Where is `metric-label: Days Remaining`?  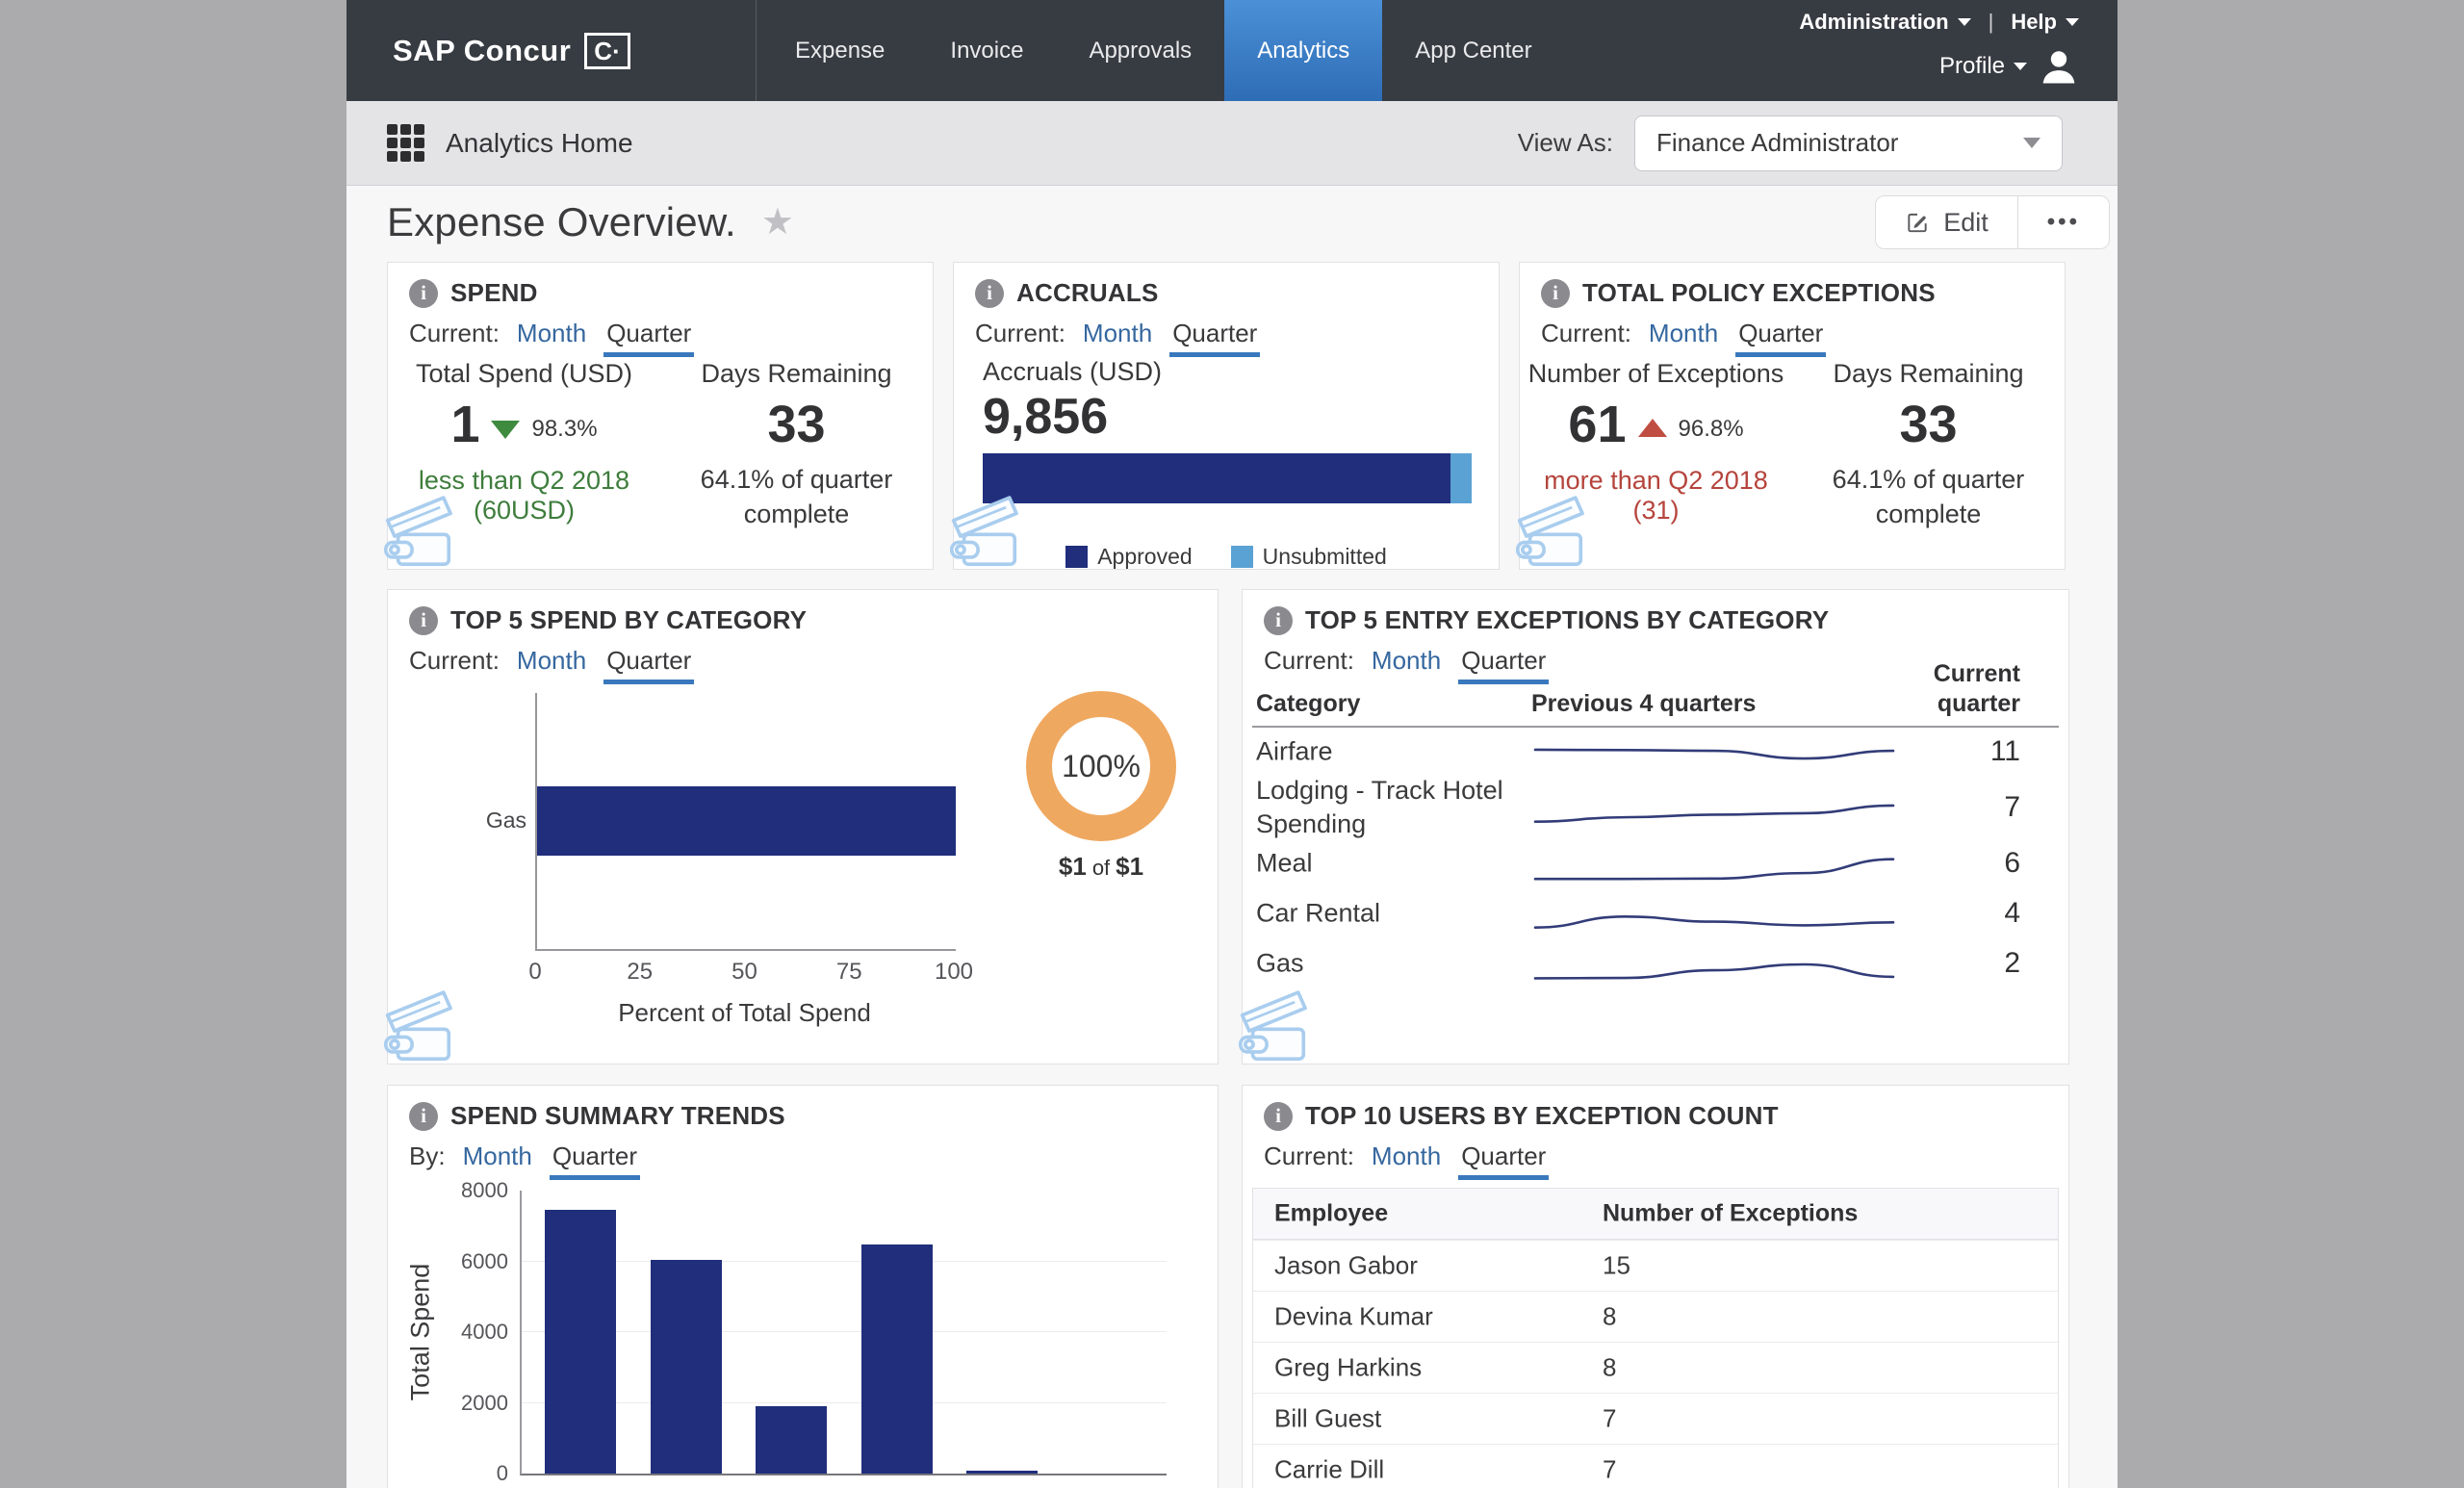
metric-label: Days Remaining is located at coordinates (796, 373).